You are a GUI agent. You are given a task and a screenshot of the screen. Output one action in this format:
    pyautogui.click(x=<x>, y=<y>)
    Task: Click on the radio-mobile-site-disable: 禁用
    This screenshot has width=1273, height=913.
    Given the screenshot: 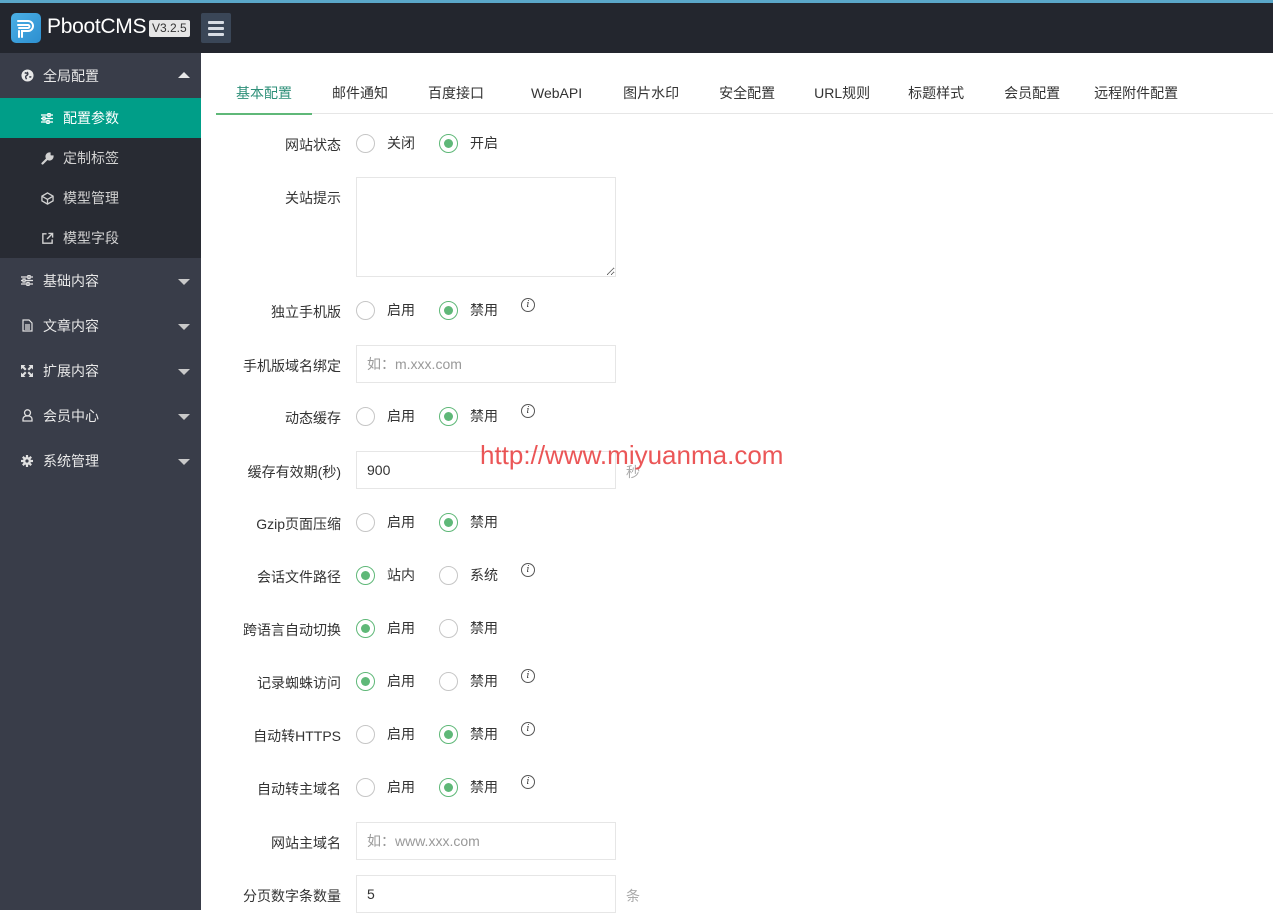 What is the action you would take?
    pyautogui.click(x=468, y=310)
    